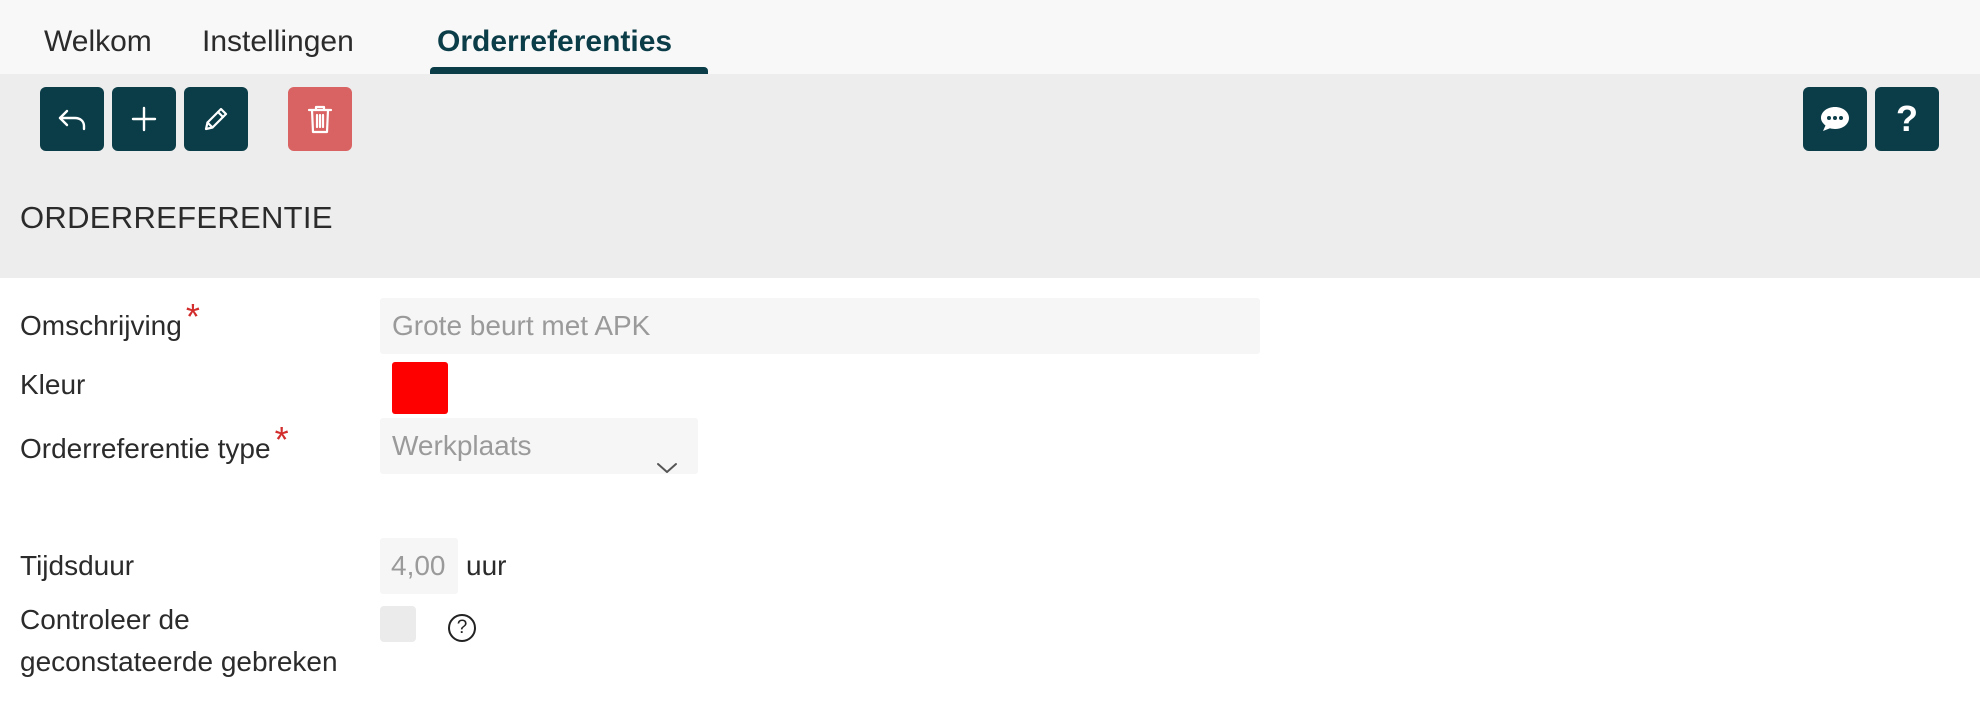 This screenshot has height=728, width=1980. Describe the element at coordinates (176, 217) in the screenshot. I see `page-title: ORDERREFERENTIE` at that location.